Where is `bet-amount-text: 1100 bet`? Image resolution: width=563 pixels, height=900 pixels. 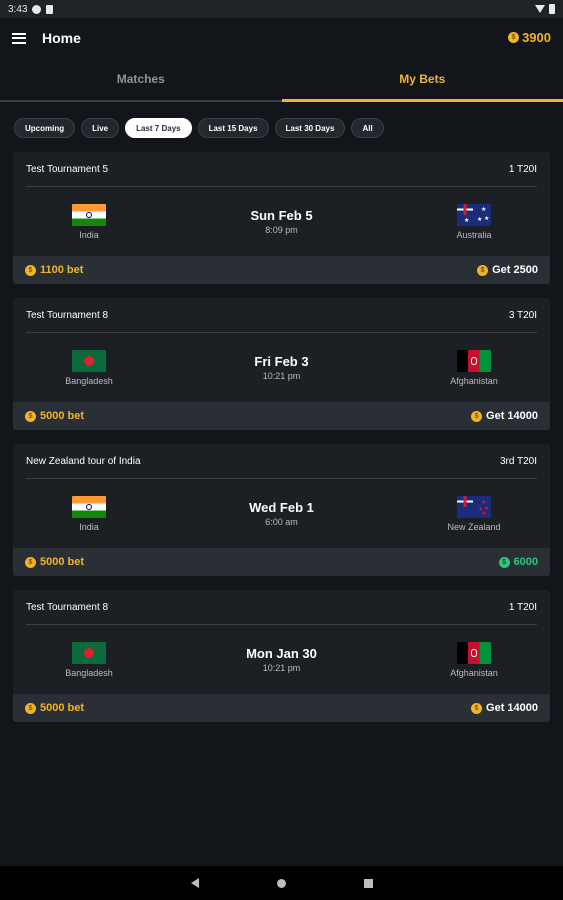
bet-amount-text: 1100 bet is located at coordinates (62, 270).